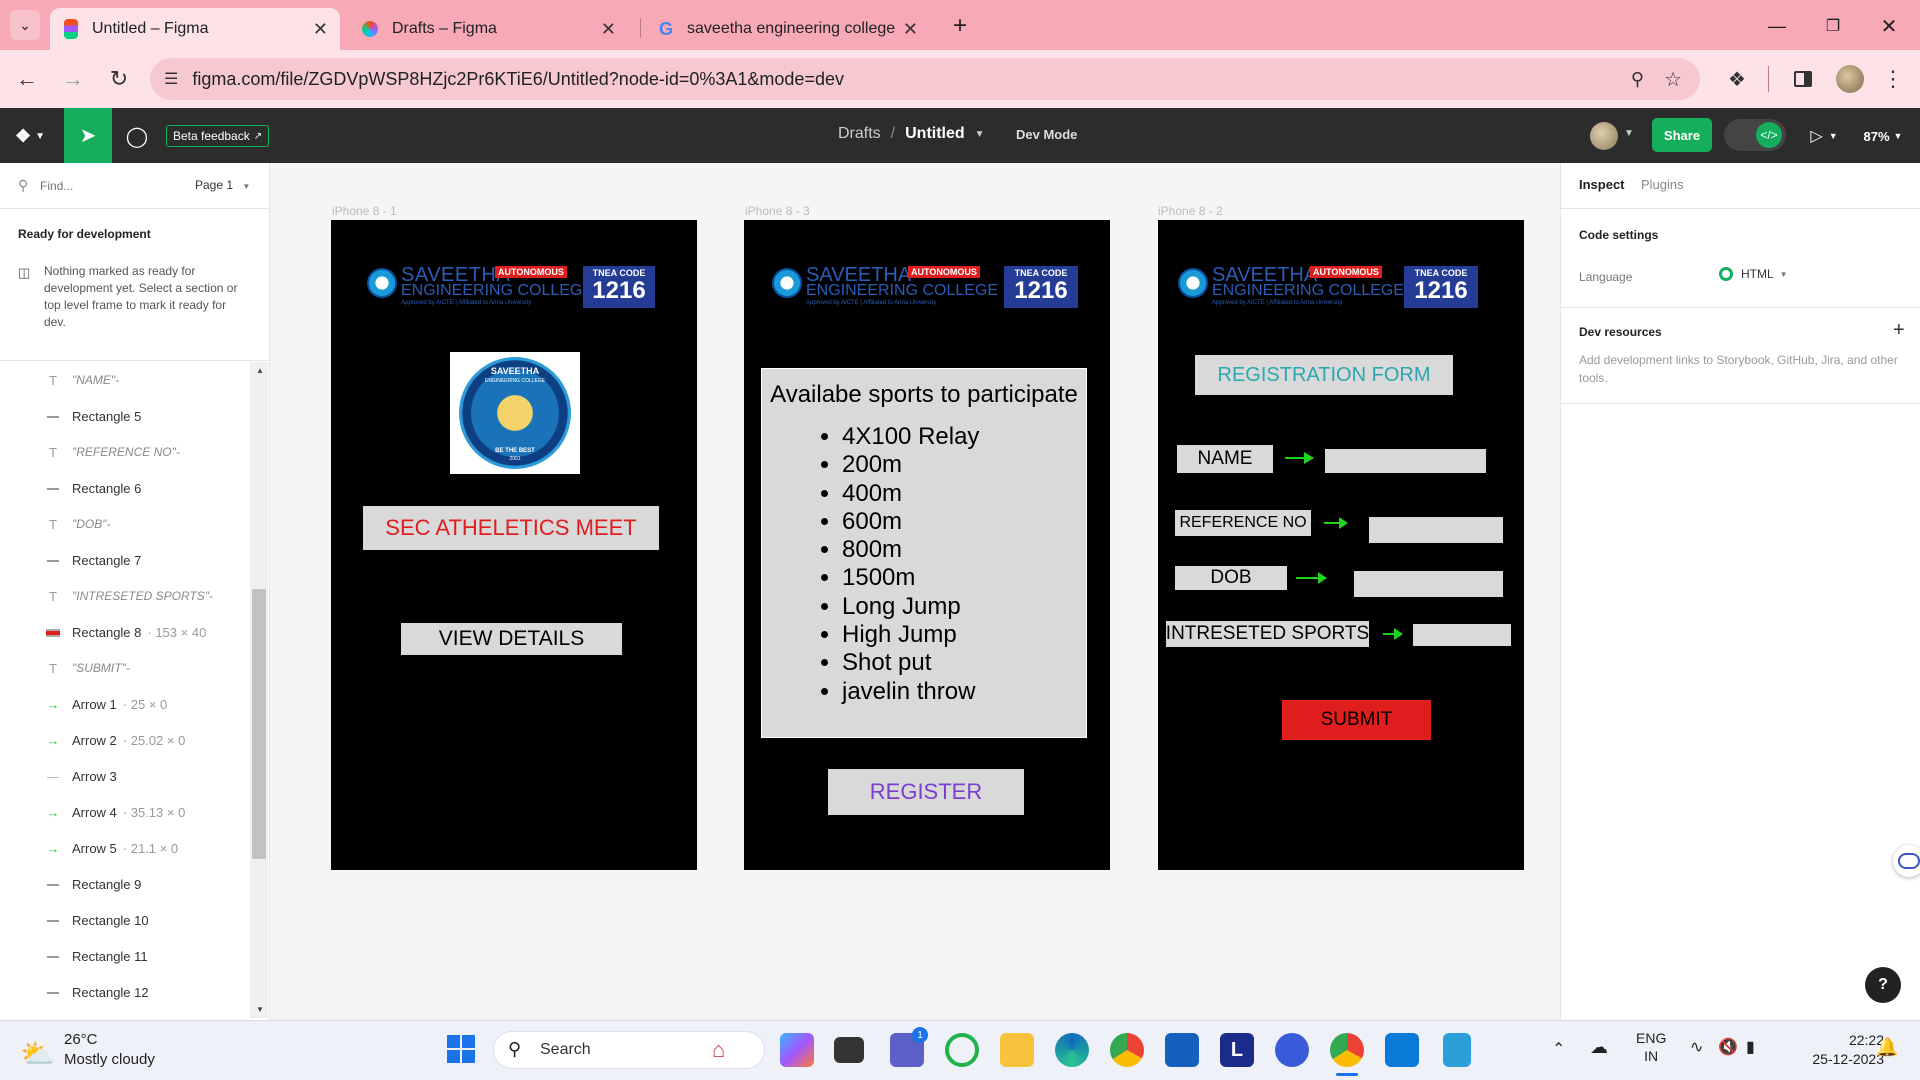 The width and height of the screenshot is (1920, 1080). Describe the element at coordinates (25, 25) in the screenshot. I see `tab-search-button: ⌄` at that location.